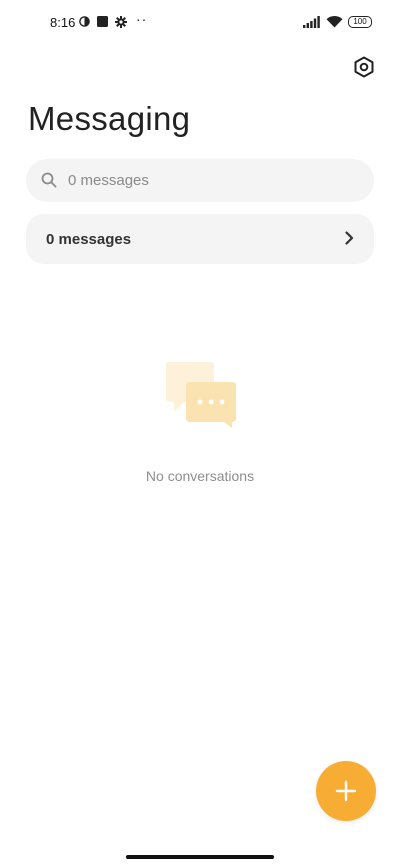  I want to click on settings-button, so click(364, 67).